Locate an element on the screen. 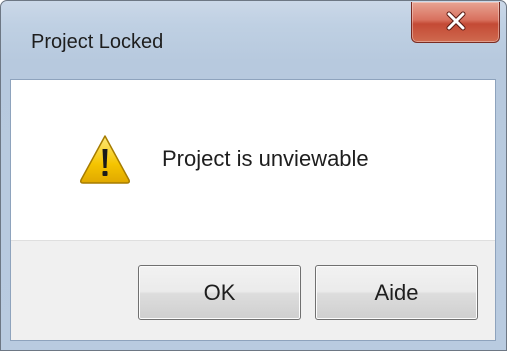 The width and height of the screenshot is (509, 353). dialog-title: Project Locked is located at coordinates (97, 42).